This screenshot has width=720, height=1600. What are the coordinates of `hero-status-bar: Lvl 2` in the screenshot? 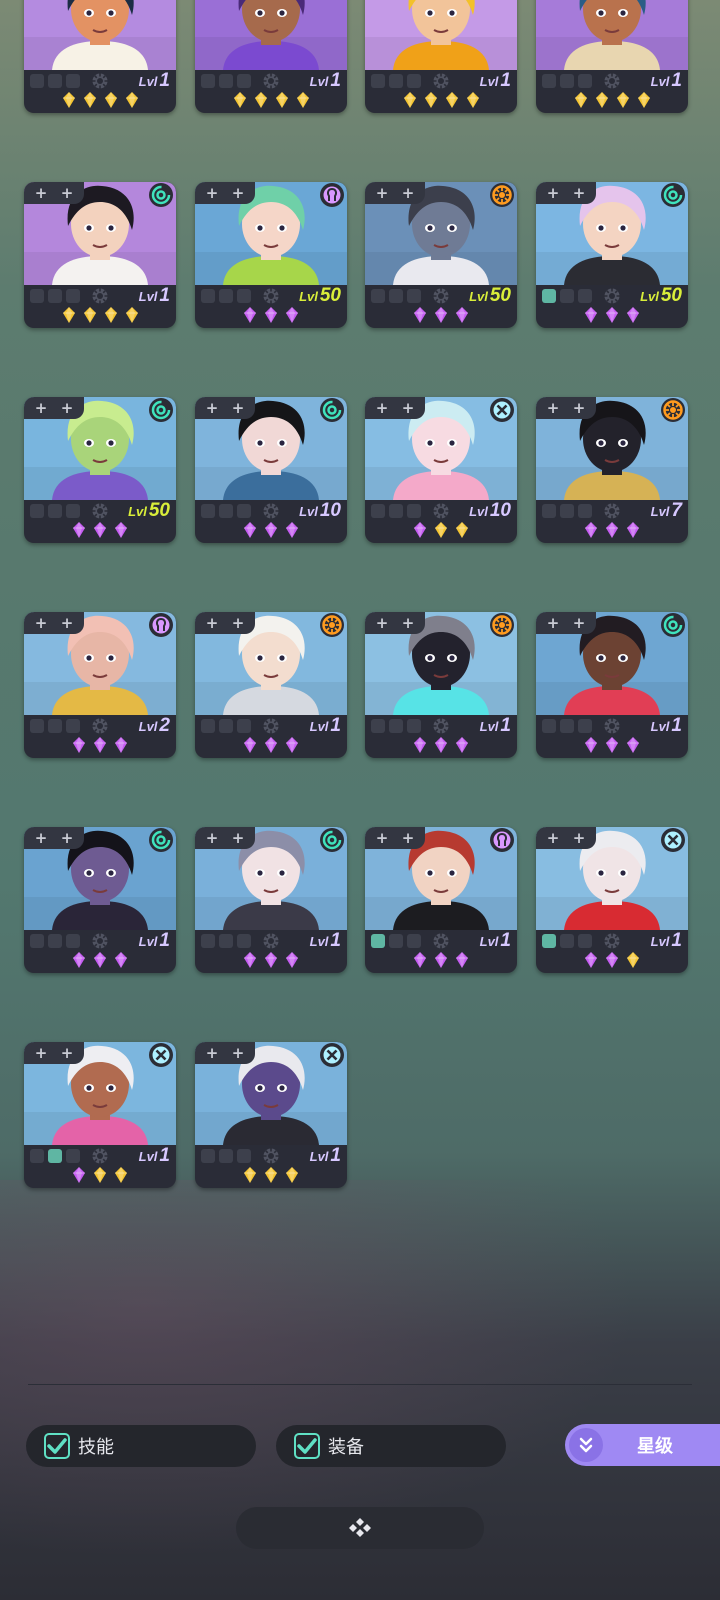 It's located at (100, 726).